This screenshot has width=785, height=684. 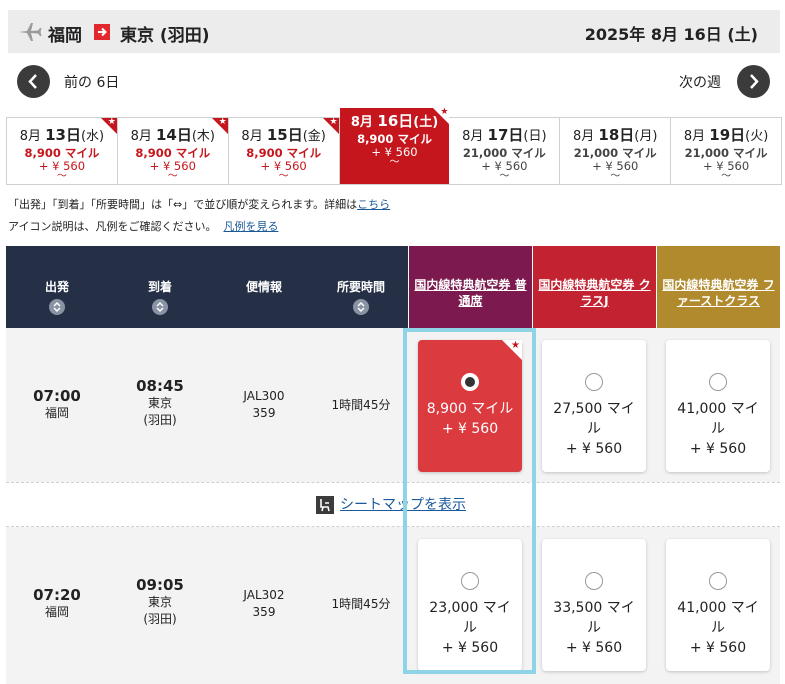 I want to click on departure-time: 07:00, so click(x=57, y=396).